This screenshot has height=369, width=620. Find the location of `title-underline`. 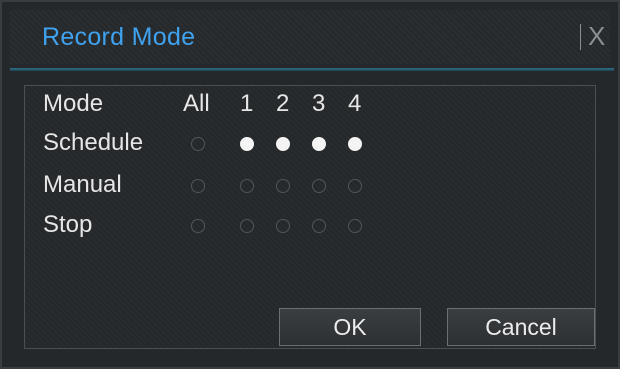

title-underline is located at coordinates (312, 69).